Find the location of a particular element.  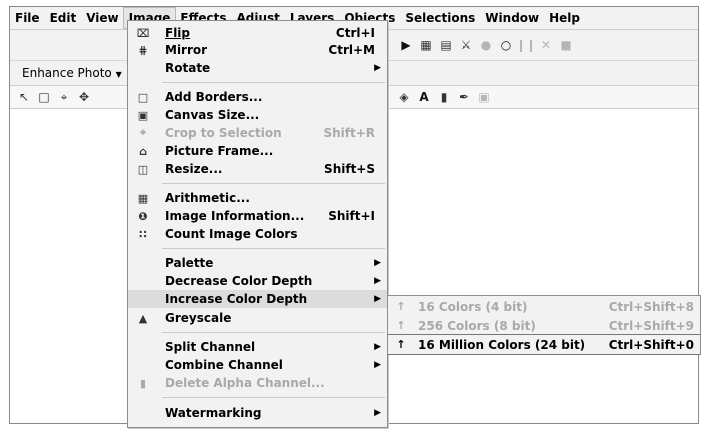

picture-frame-icon: ⌂ is located at coordinates (143, 151).